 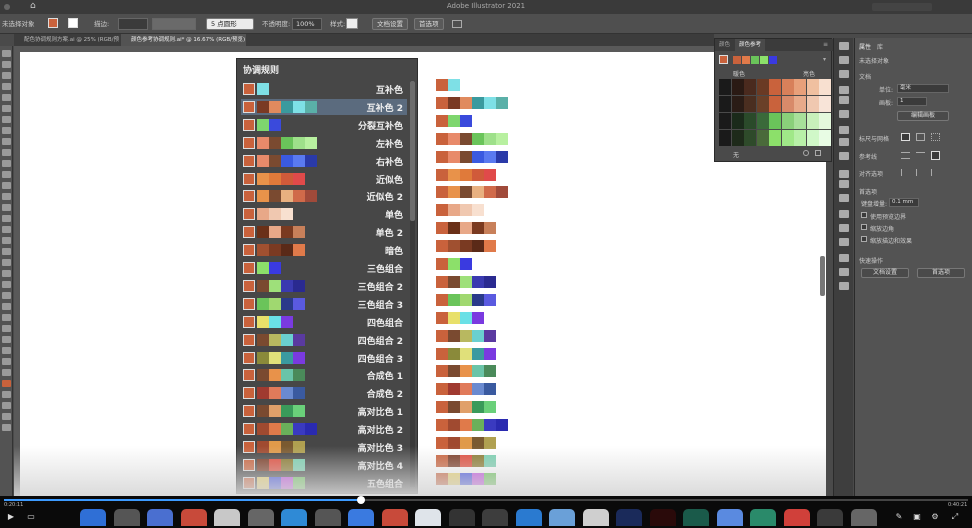 I want to click on pixel-grid-icon, so click(x=935, y=137).